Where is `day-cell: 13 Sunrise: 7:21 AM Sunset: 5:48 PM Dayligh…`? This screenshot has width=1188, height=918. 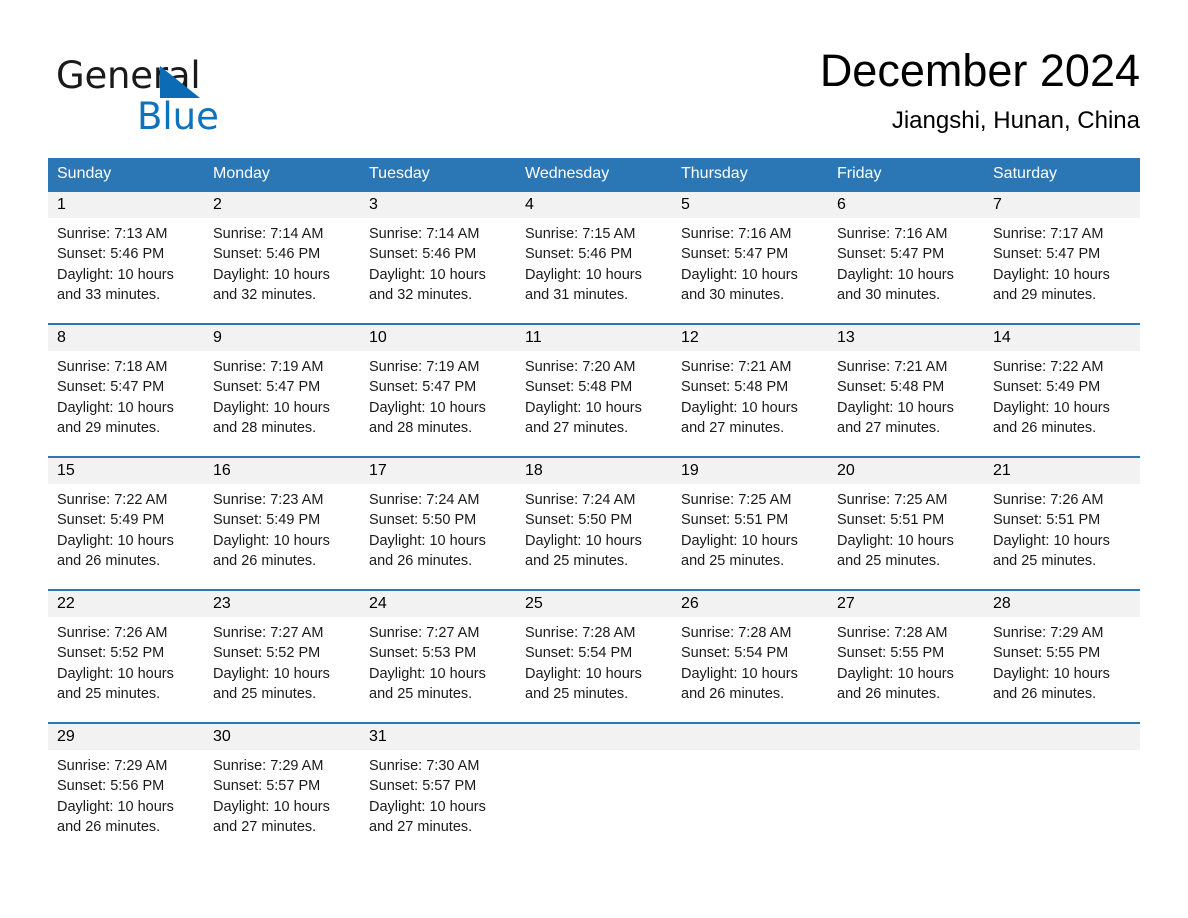
day-cell: 13 Sunrise: 7:21 AM Sunset: 5:48 PM Dayligh… is located at coordinates (906, 390).